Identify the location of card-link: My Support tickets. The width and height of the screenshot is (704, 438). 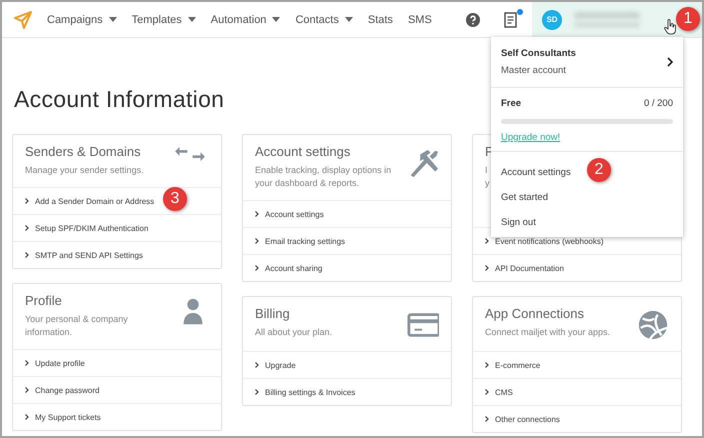
(117, 416).